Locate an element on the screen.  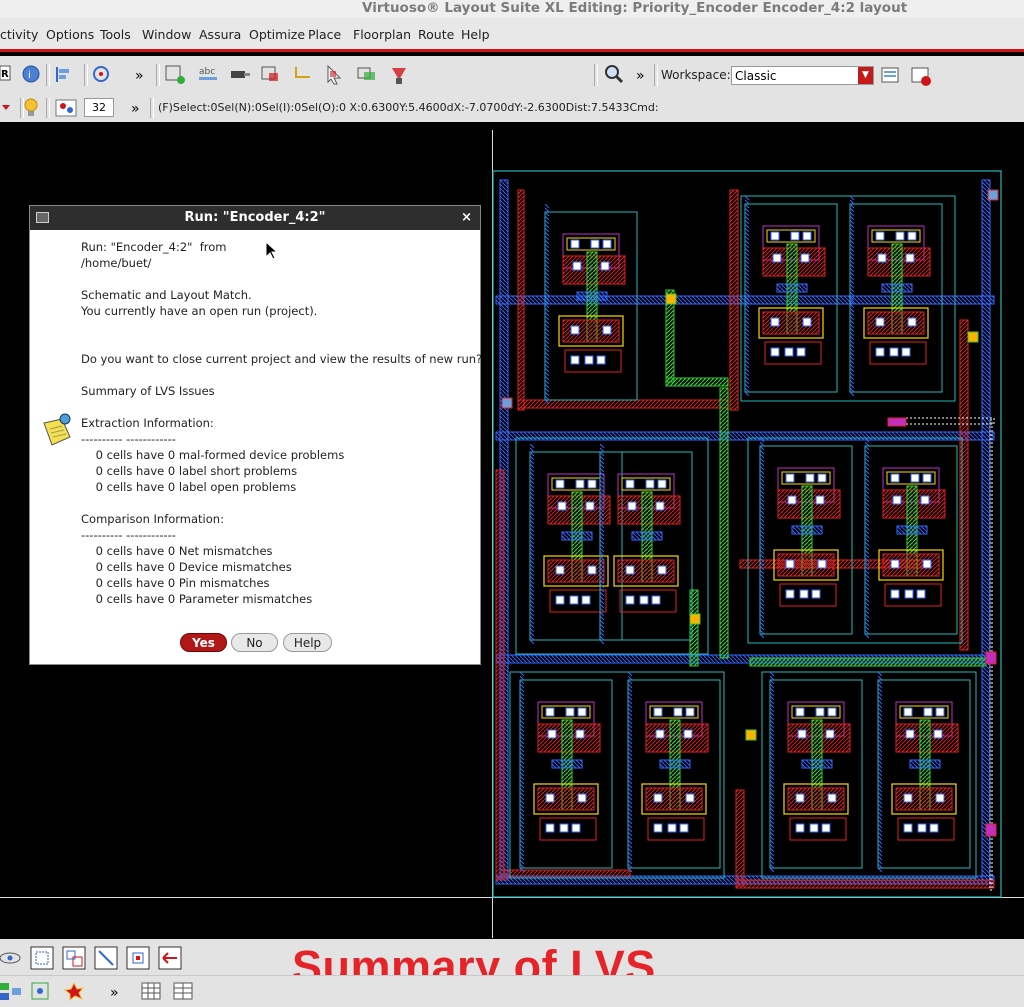
menu-window: Window is located at coordinates (166, 34).